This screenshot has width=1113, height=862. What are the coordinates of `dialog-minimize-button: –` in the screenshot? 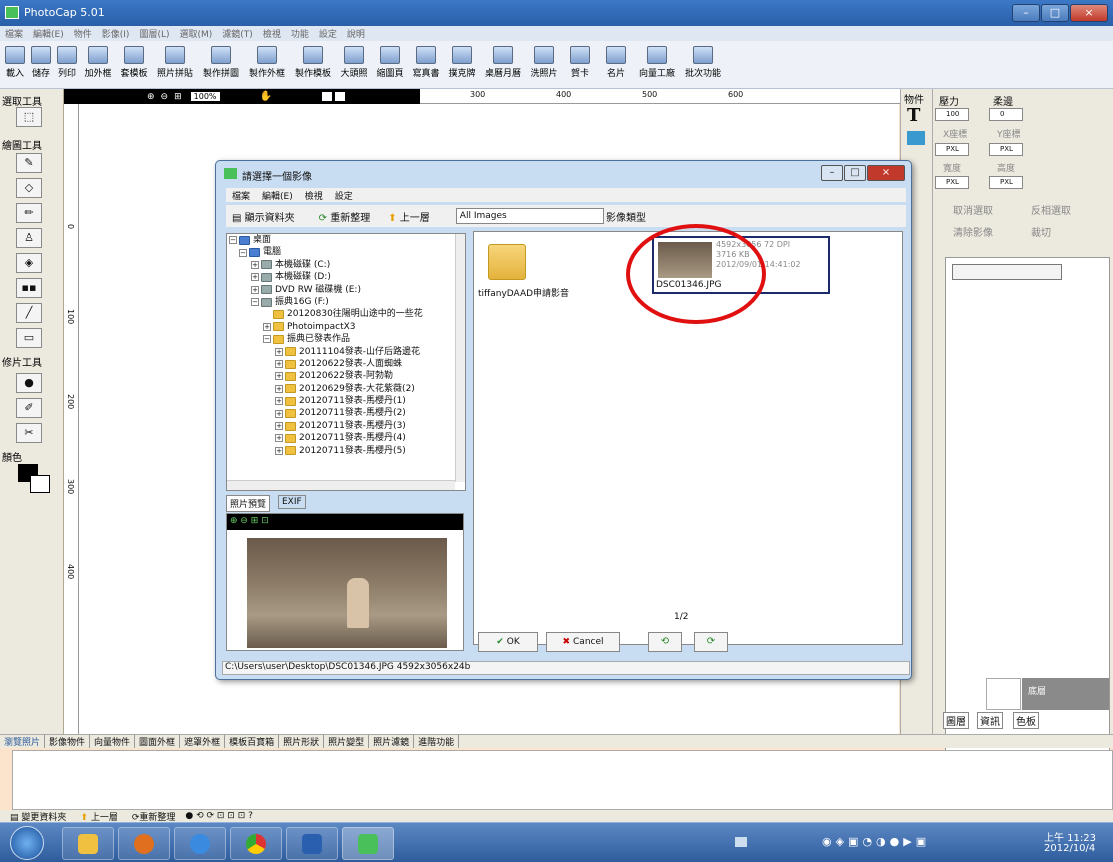 It's located at (832, 173).